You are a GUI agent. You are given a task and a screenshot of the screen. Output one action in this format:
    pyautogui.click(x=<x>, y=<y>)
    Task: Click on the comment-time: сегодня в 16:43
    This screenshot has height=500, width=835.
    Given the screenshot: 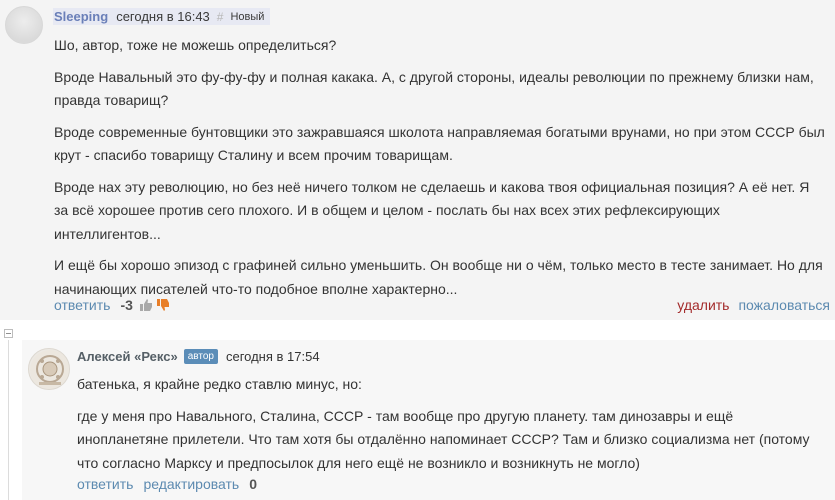 What is the action you would take?
    pyautogui.click(x=163, y=16)
    